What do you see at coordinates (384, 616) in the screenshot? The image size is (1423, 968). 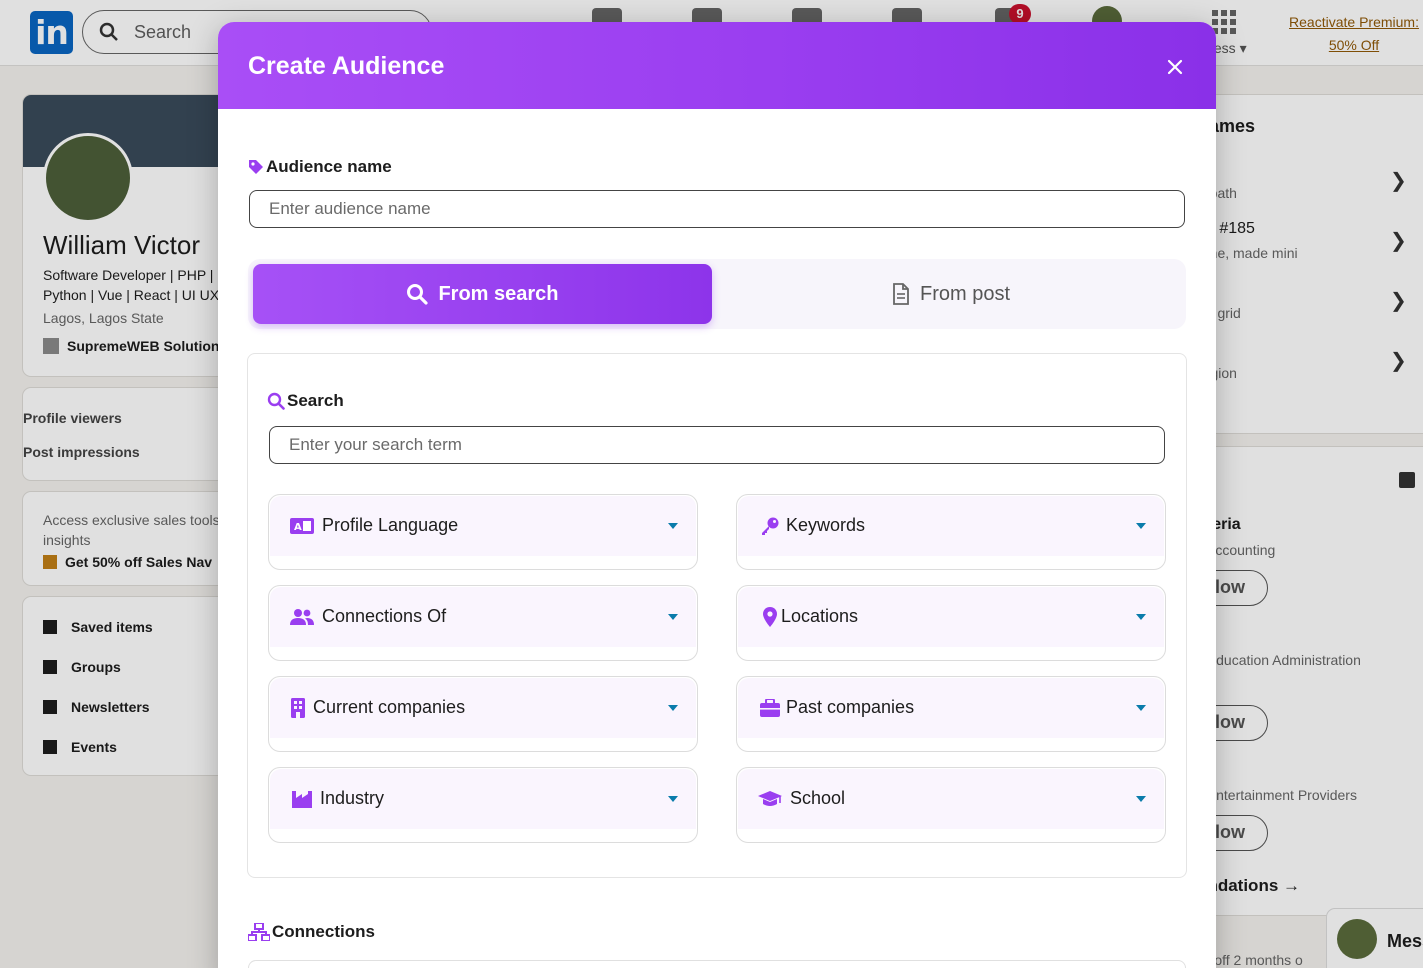 I see `filter-connections-of-label: Connections Of` at bounding box center [384, 616].